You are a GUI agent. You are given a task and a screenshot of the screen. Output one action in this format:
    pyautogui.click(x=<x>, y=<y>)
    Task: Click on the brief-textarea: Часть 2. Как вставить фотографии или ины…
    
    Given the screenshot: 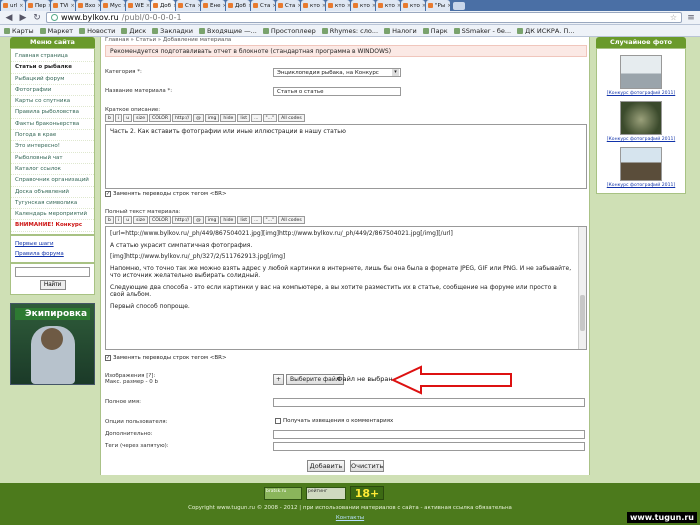 What is the action you would take?
    pyautogui.click(x=346, y=156)
    